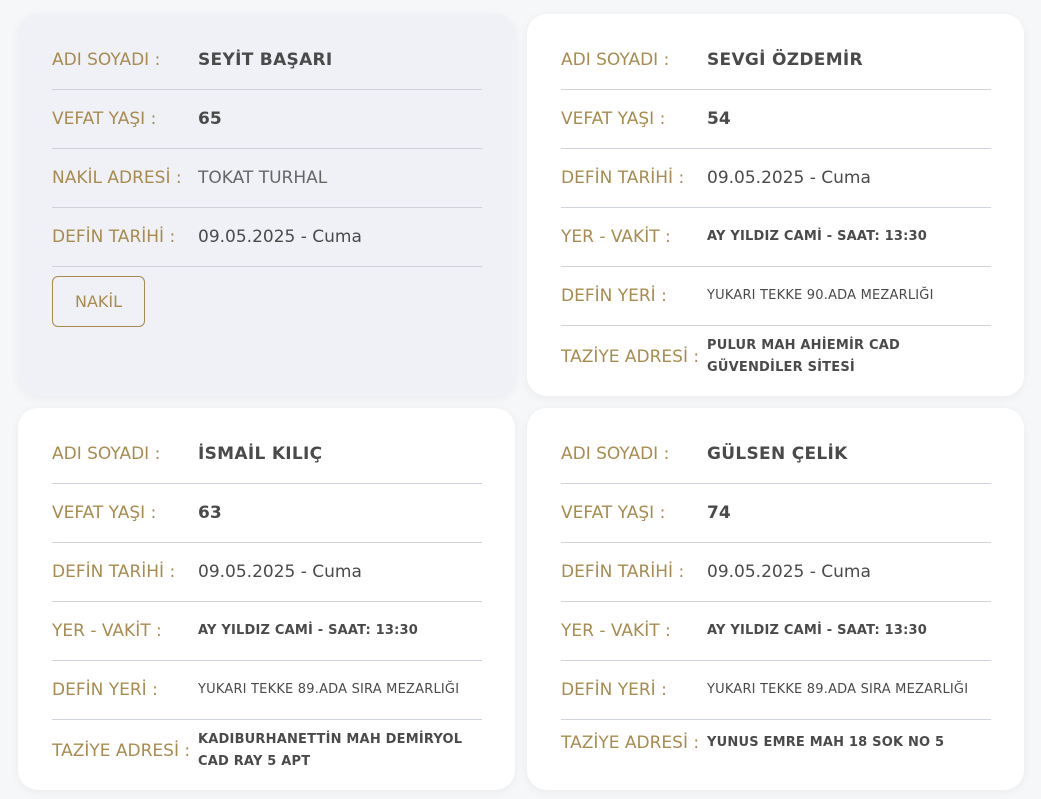 The width and height of the screenshot is (1041, 799). I want to click on name-row: ADI SOYADI : İSMAİL KILIÇ, so click(267, 454).